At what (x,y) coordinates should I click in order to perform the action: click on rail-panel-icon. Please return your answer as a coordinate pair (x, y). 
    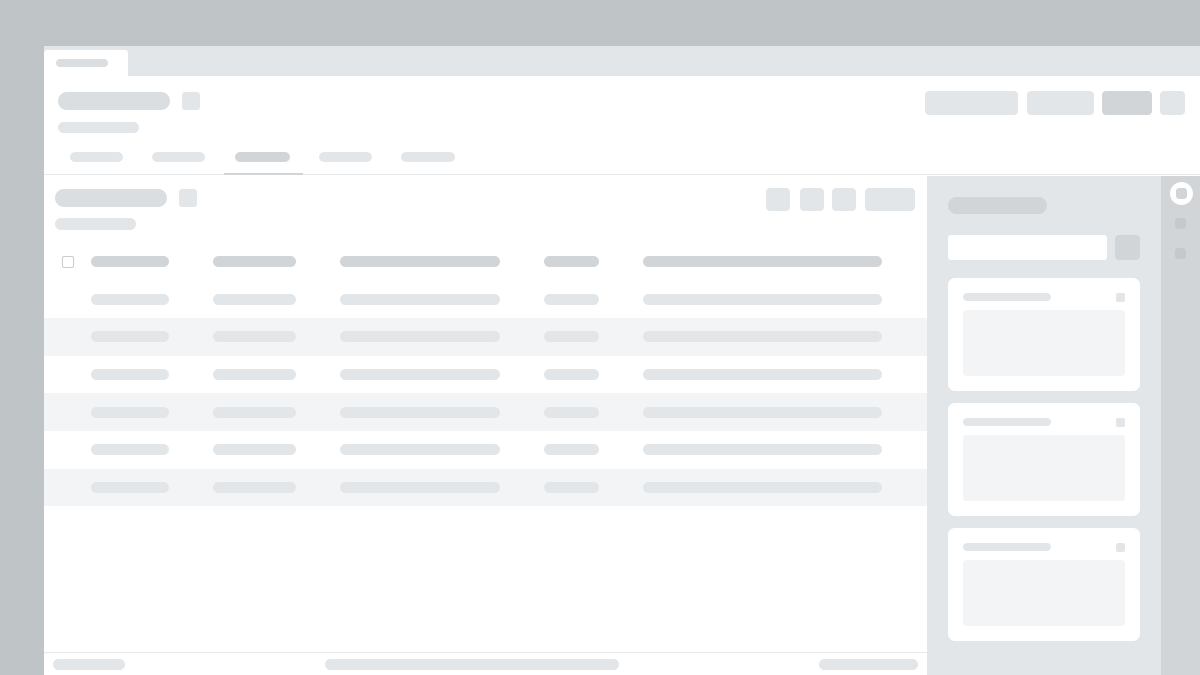
    Looking at the image, I should click on (1181, 193).